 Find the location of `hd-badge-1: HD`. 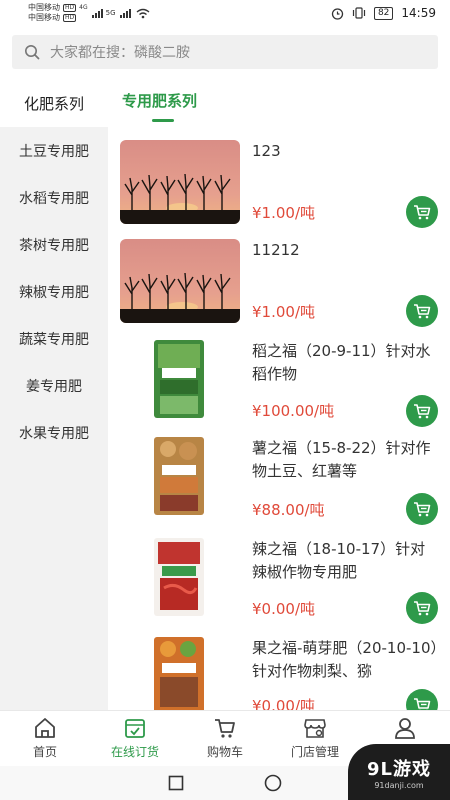

hd-badge-1: HD is located at coordinates (70, 8).